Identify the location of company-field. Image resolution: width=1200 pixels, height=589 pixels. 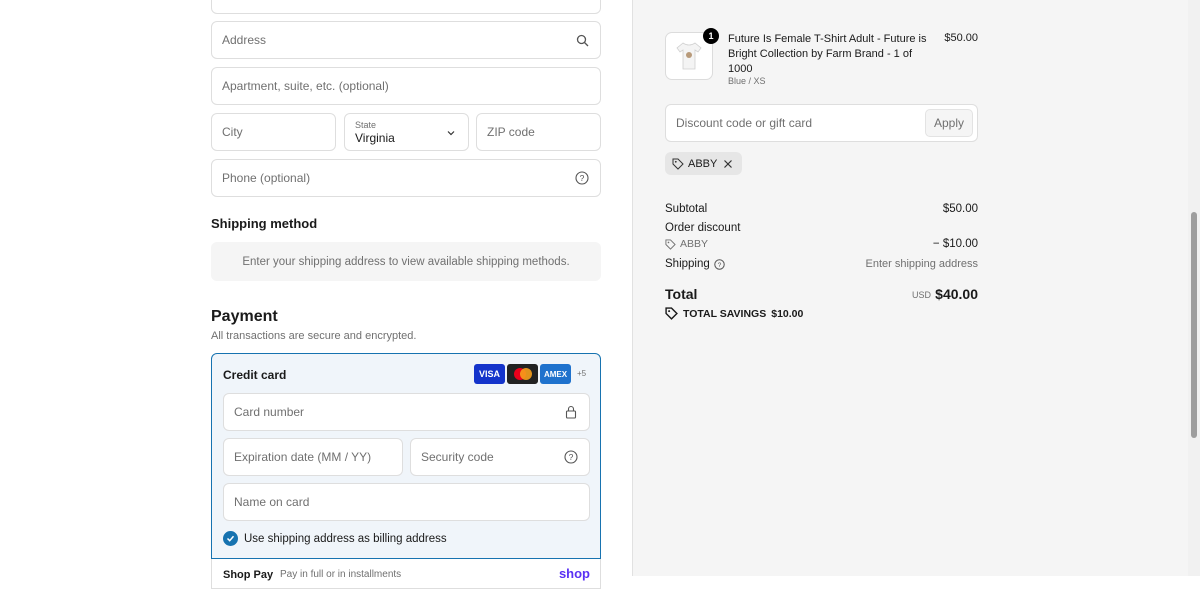
(406, 7).